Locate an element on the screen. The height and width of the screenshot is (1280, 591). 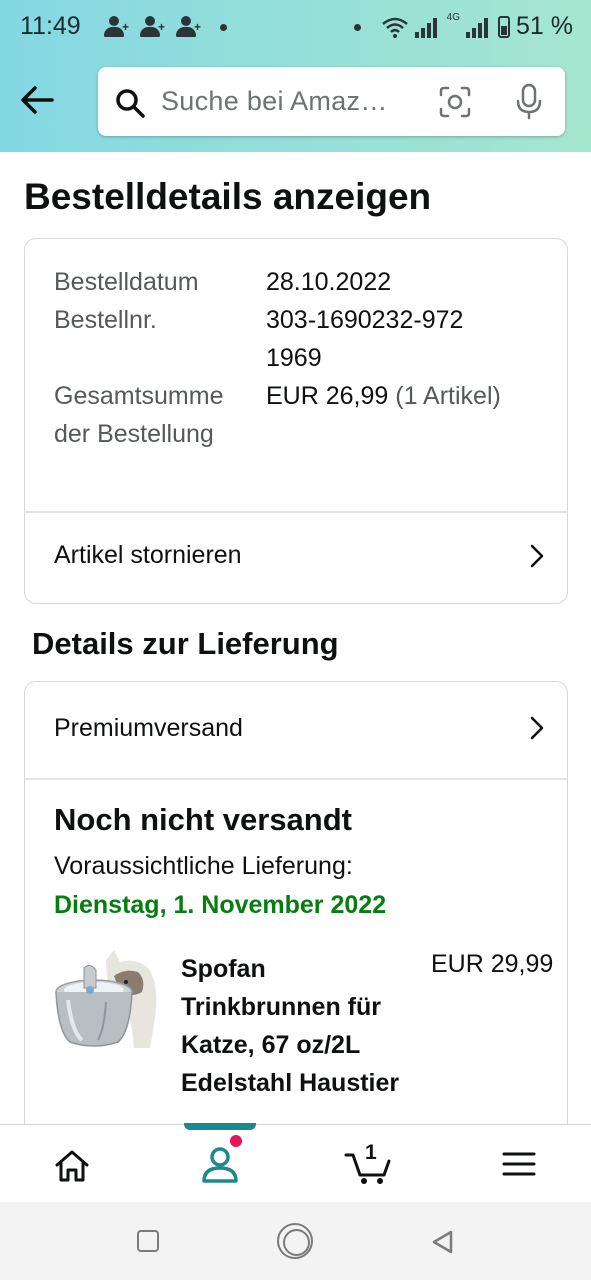
battery-percent: 51 % is located at coordinates (544, 26).